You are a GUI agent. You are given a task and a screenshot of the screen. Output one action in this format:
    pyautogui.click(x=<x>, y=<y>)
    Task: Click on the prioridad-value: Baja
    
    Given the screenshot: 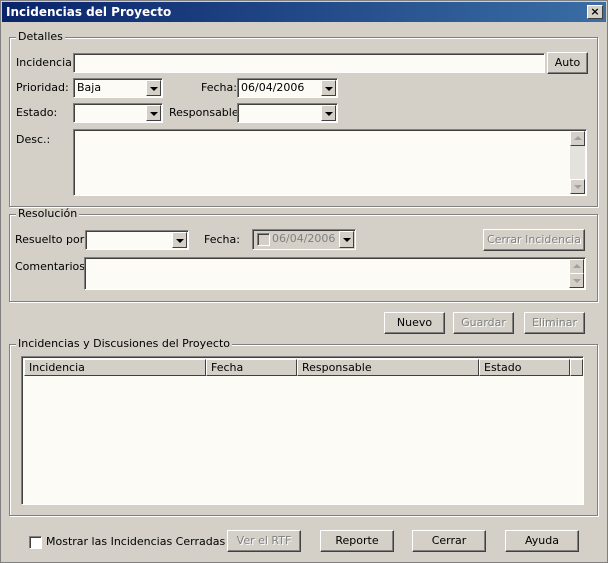 What is the action you would take?
    pyautogui.click(x=89, y=87)
    